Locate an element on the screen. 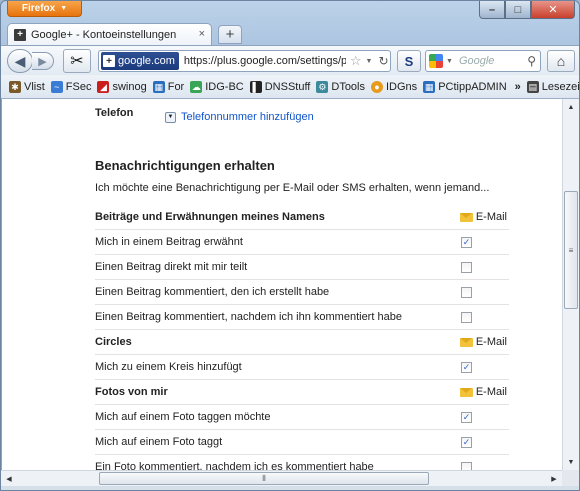 Image resolution: width=580 pixels, height=491 pixels. bookmark-item: ☁ IDG-BC is located at coordinates (217, 86).